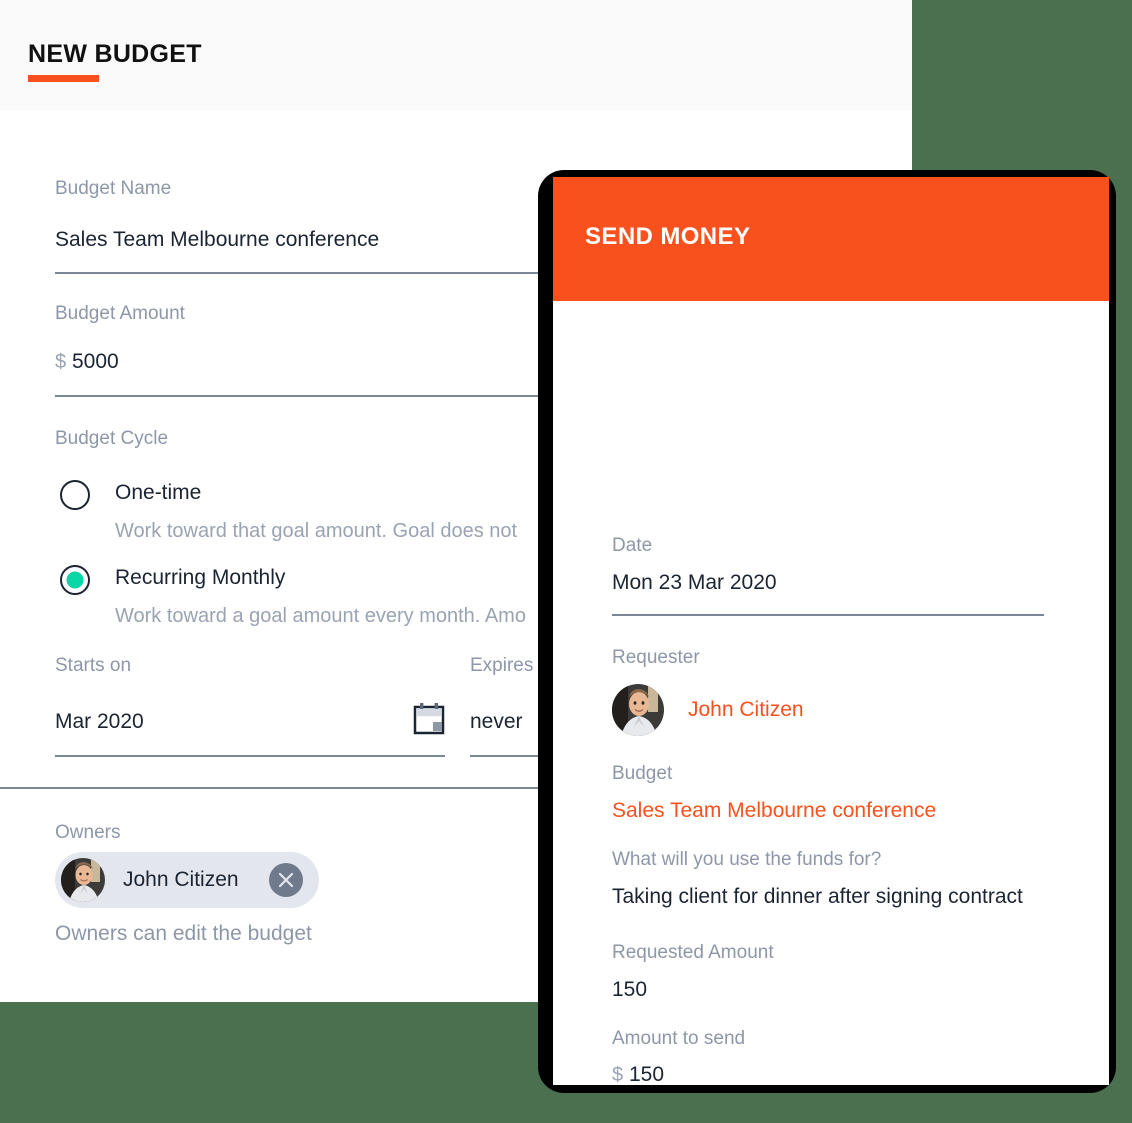 The width and height of the screenshot is (1132, 1123). I want to click on radio-label-recurring-monthly: Recurring Monthly, so click(200, 577).